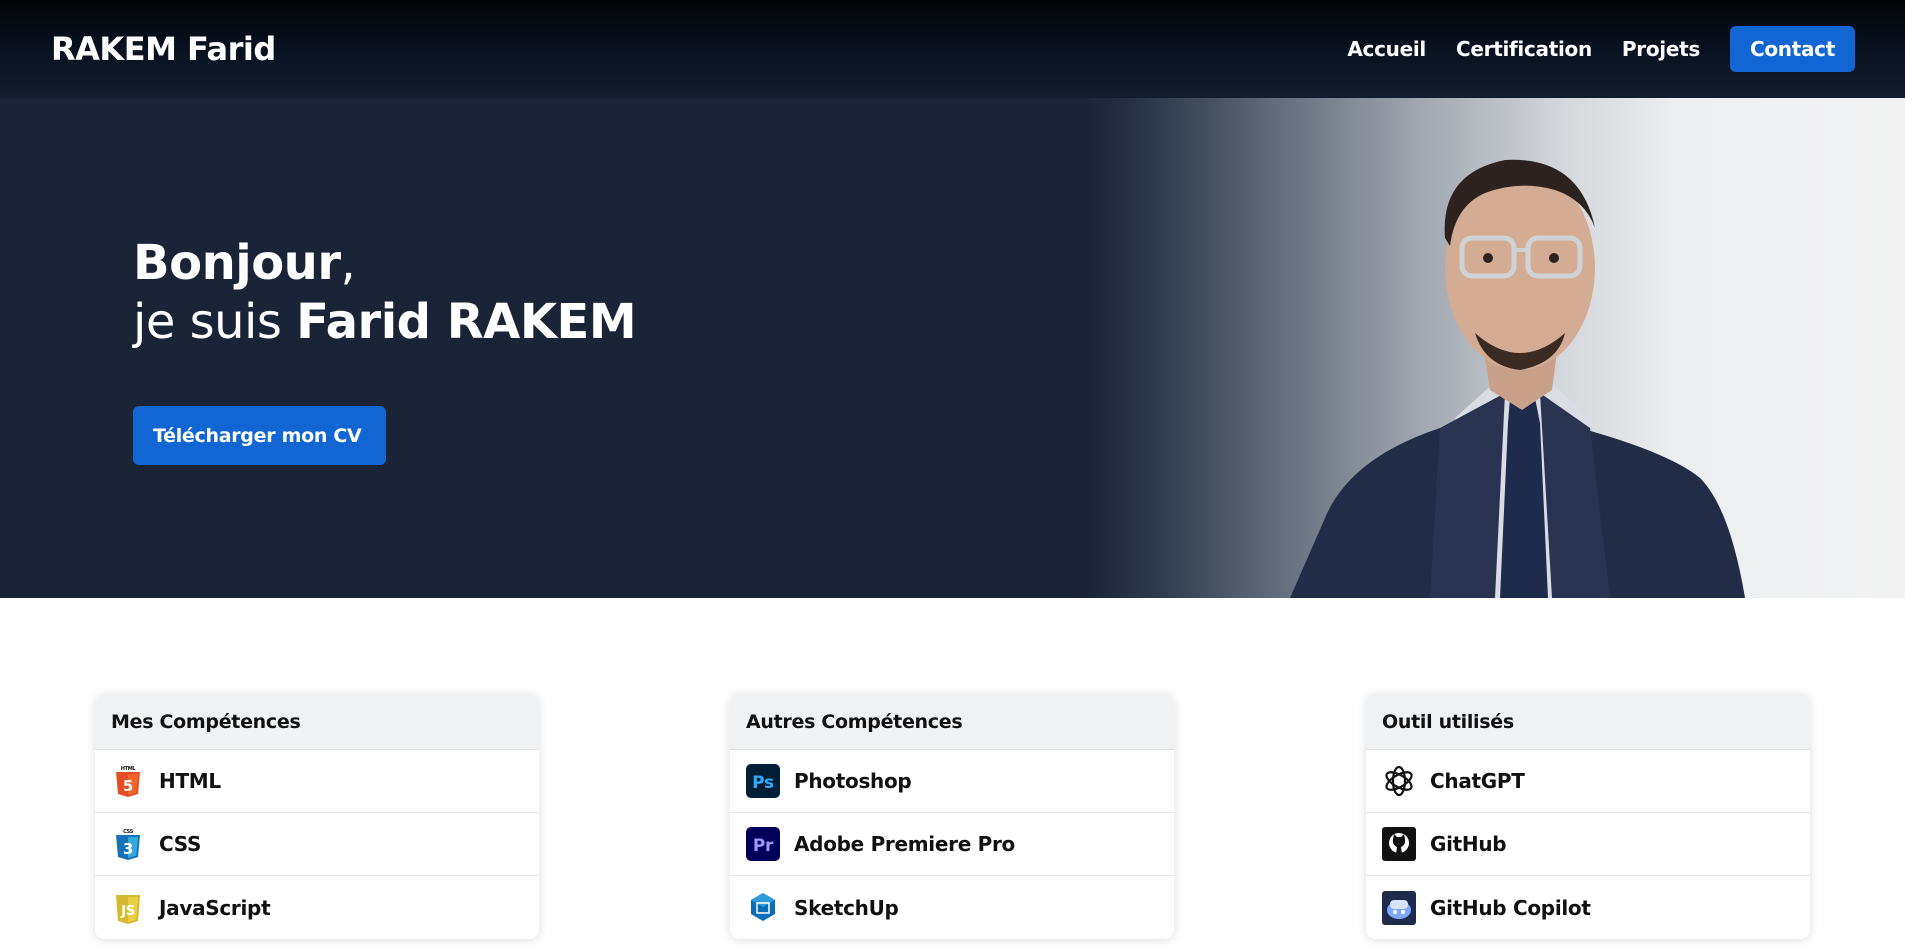 The height and width of the screenshot is (947, 1905). I want to click on chatgpt-icon, so click(1399, 781).